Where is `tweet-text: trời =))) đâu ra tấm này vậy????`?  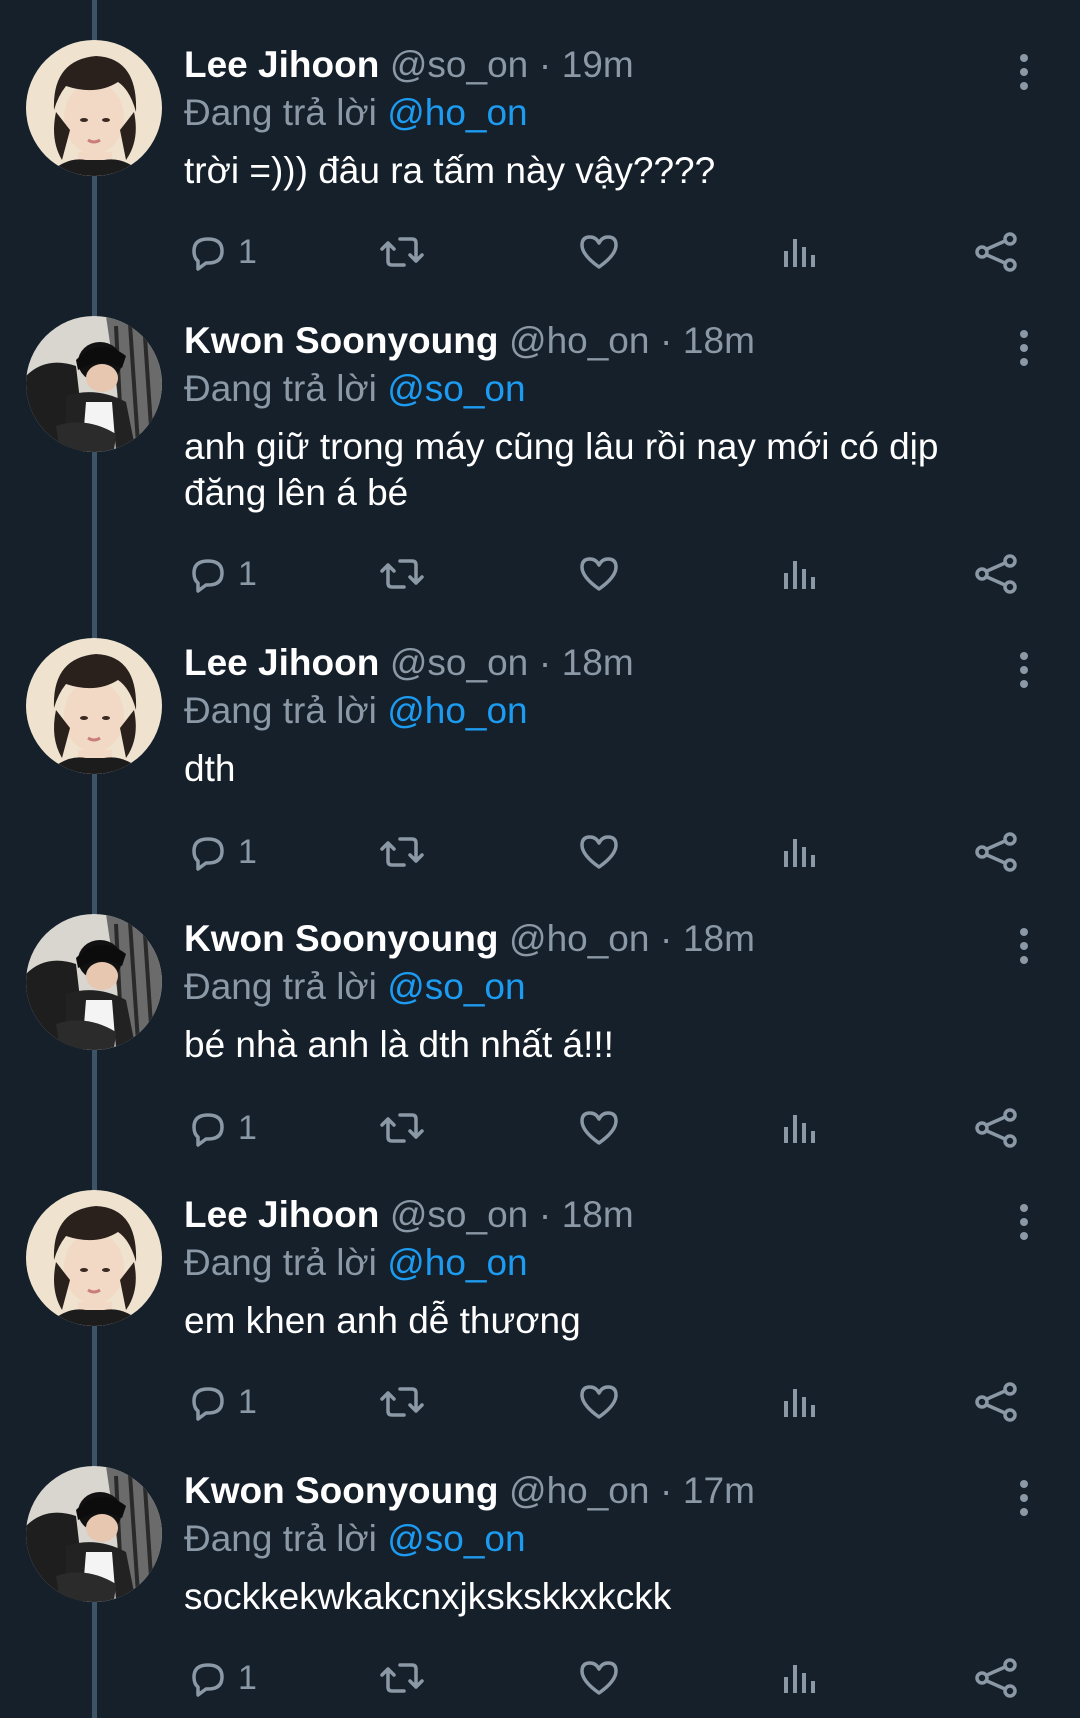 tweet-text: trời =))) đâu ra tấm này vậy???? is located at coordinates (450, 170).